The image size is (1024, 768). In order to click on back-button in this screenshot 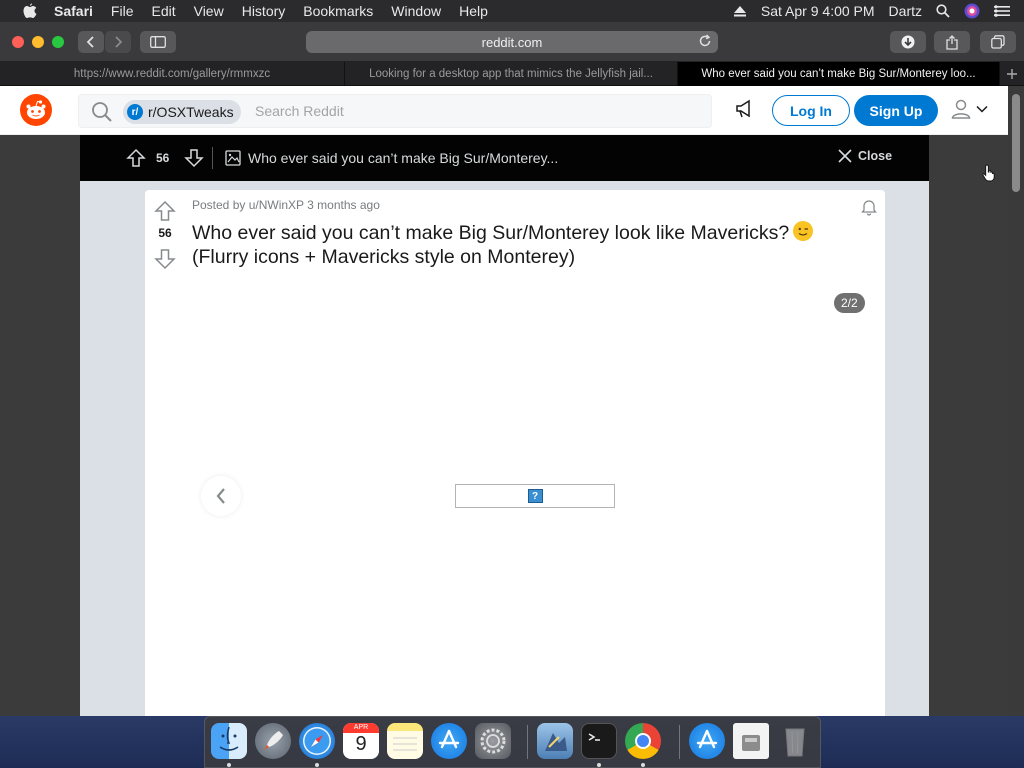, I will do `click(91, 42)`.